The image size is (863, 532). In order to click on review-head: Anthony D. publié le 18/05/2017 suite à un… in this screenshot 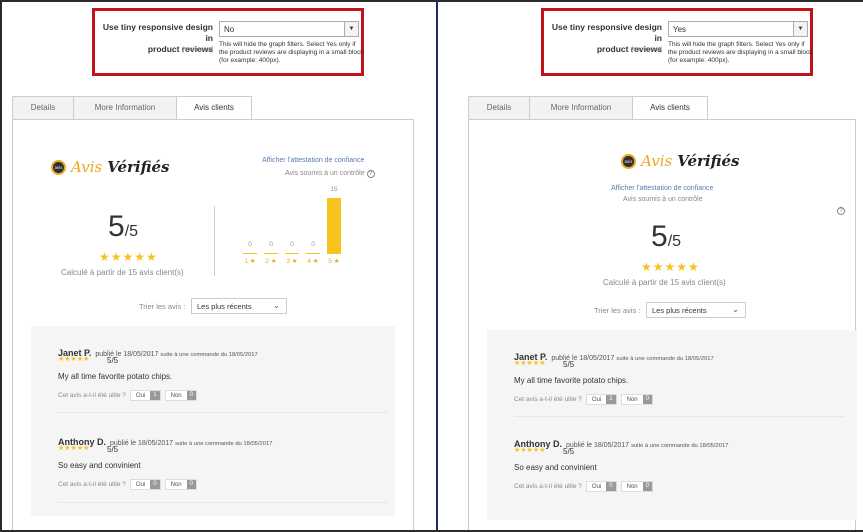, I will do `click(621, 443)`.